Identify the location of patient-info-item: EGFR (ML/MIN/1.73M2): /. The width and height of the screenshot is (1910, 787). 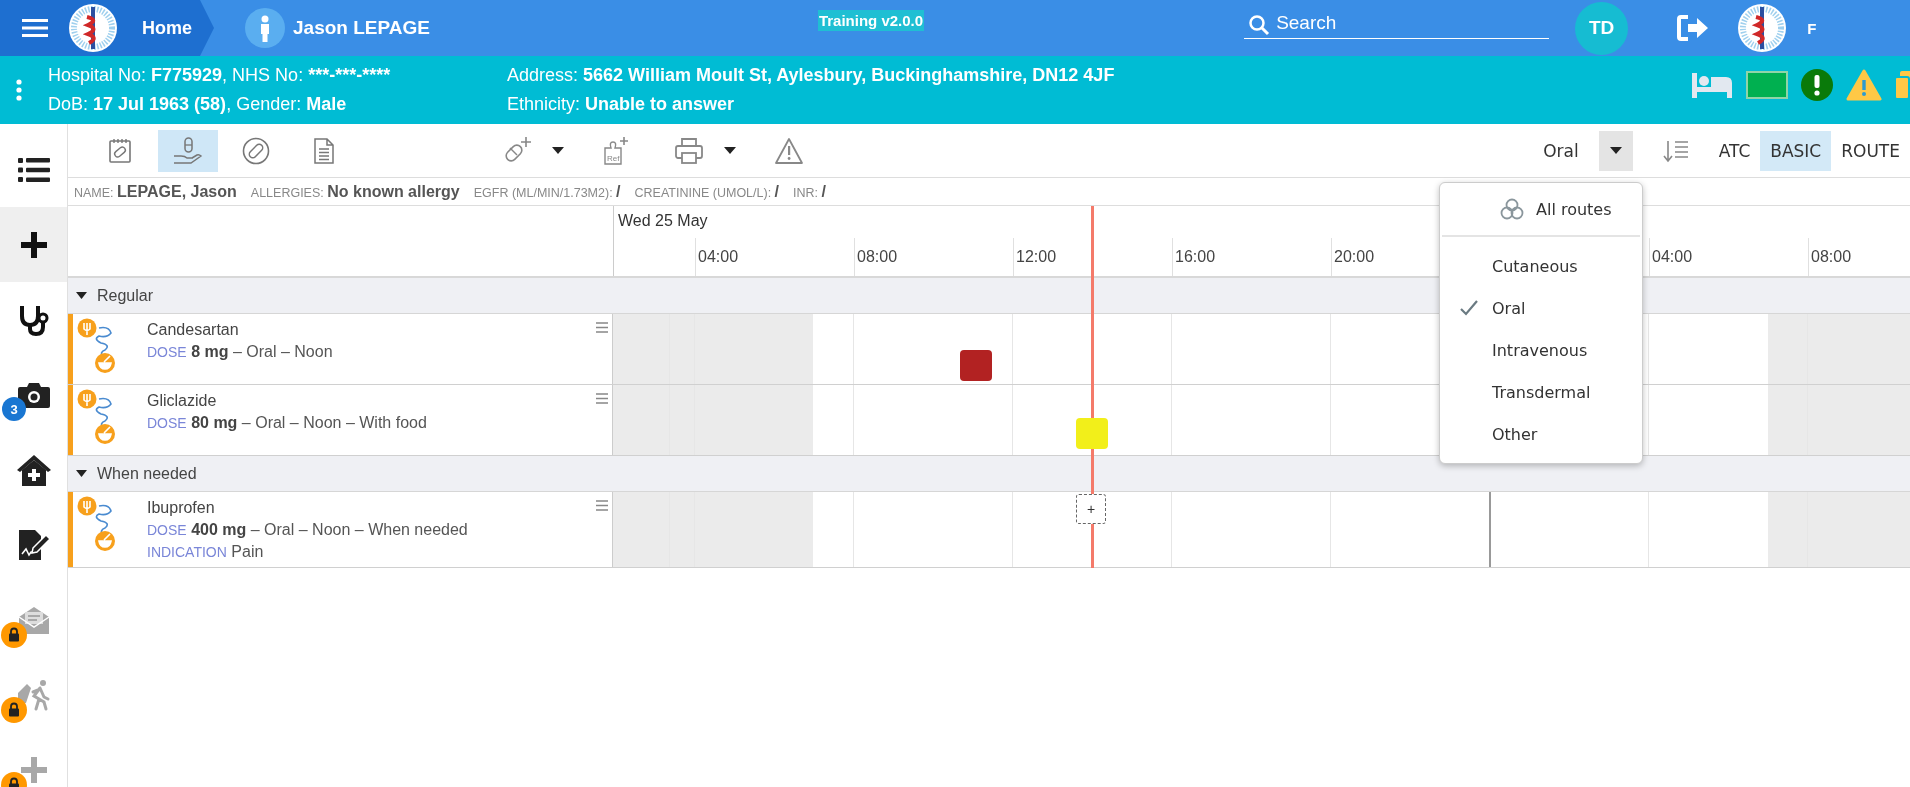
(547, 191).